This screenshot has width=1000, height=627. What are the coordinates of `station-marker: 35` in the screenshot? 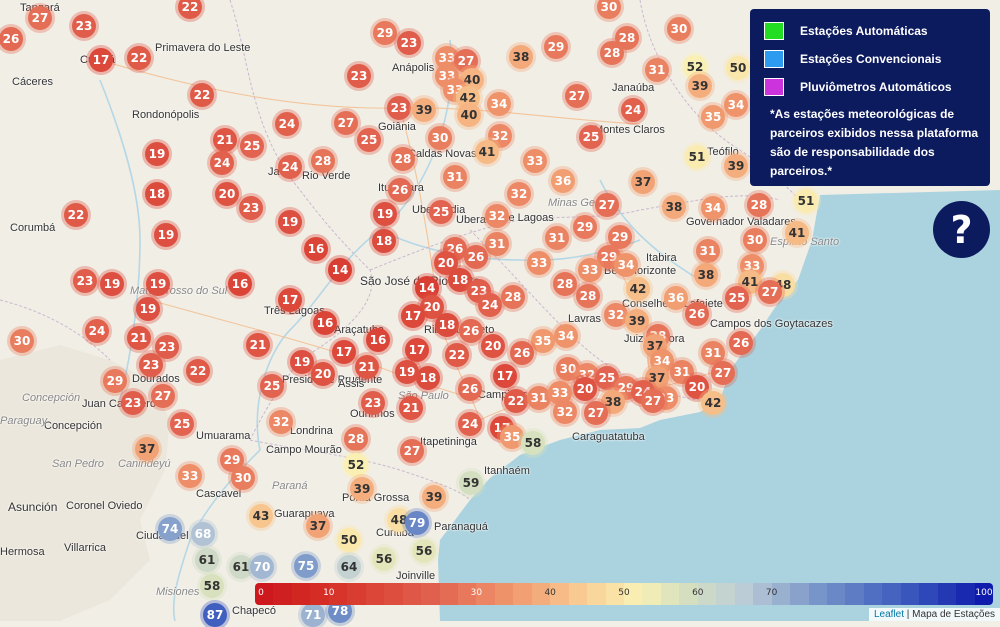 It's located at (713, 117).